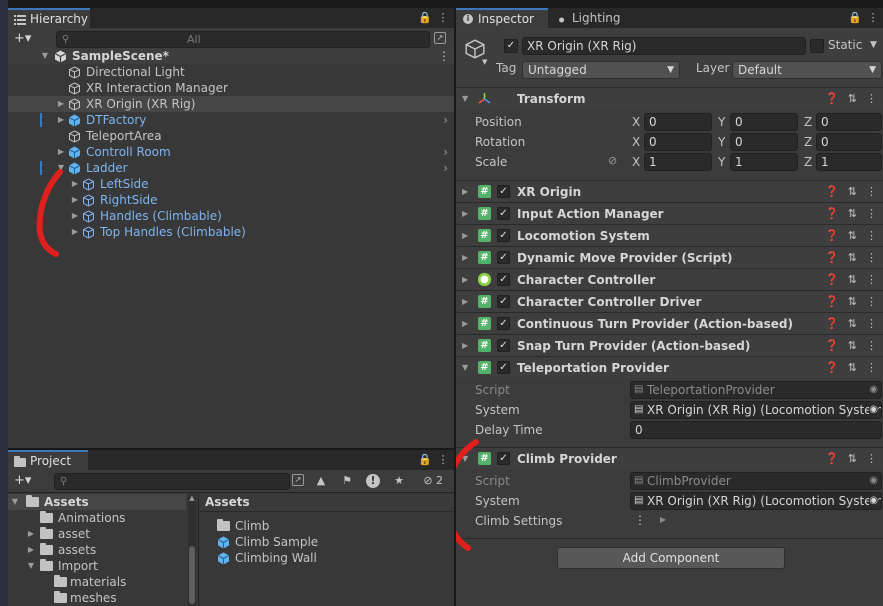 The width and height of the screenshot is (883, 606). I want to click on hierarchy-item-selected: ▶ XR Origin (XR Rig), so click(231, 104).